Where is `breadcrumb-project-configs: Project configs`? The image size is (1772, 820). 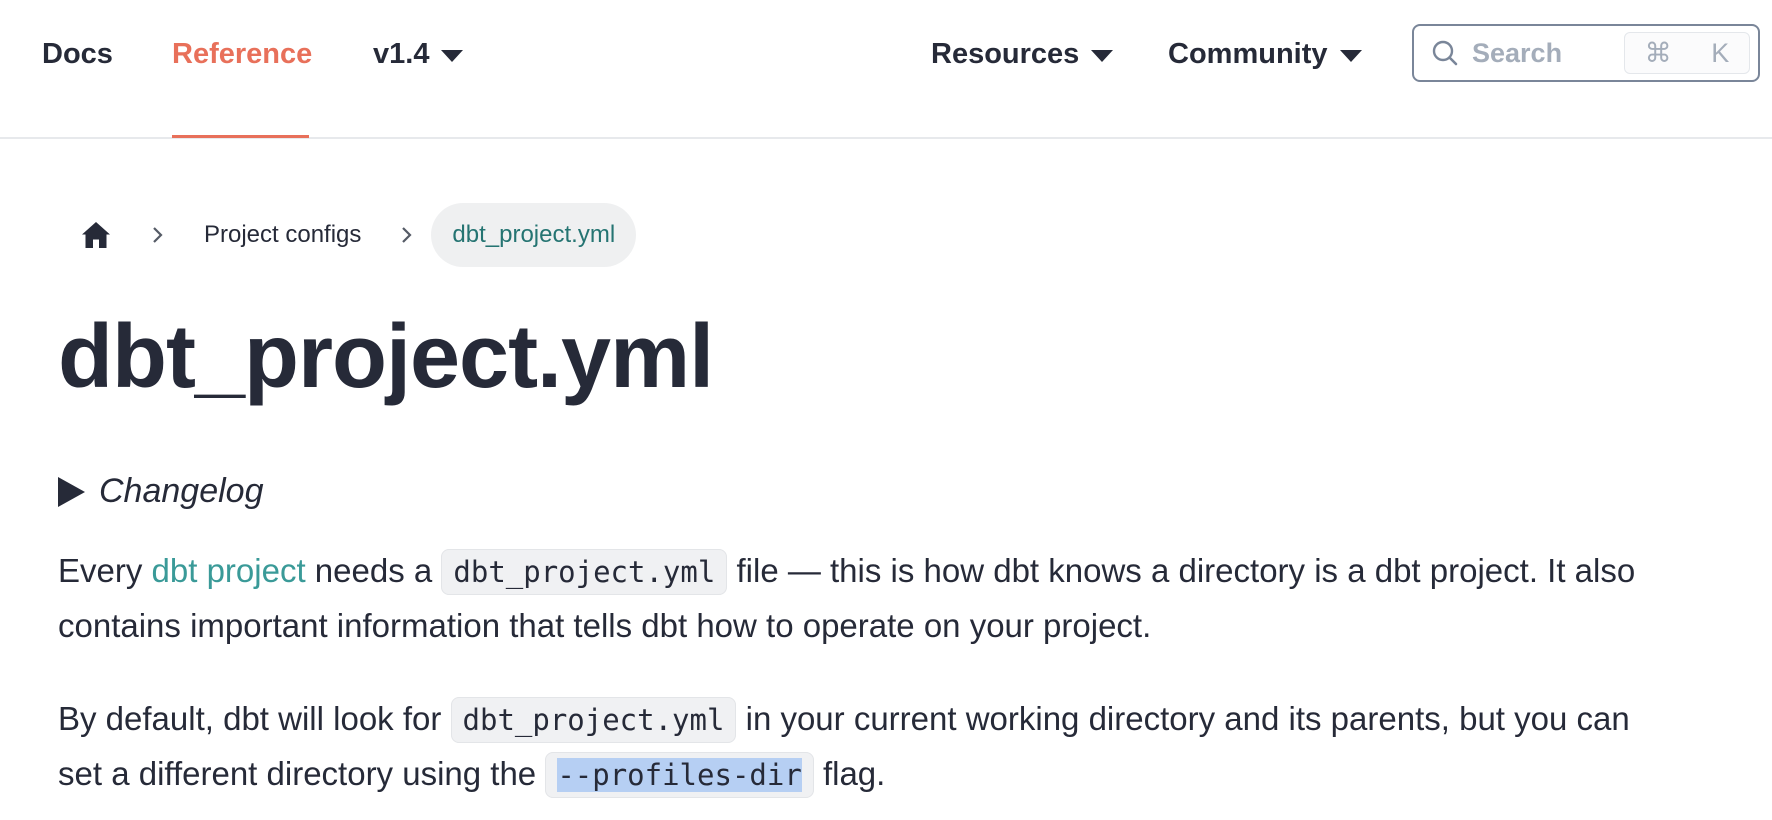 breadcrumb-project-configs: Project configs is located at coordinates (282, 235).